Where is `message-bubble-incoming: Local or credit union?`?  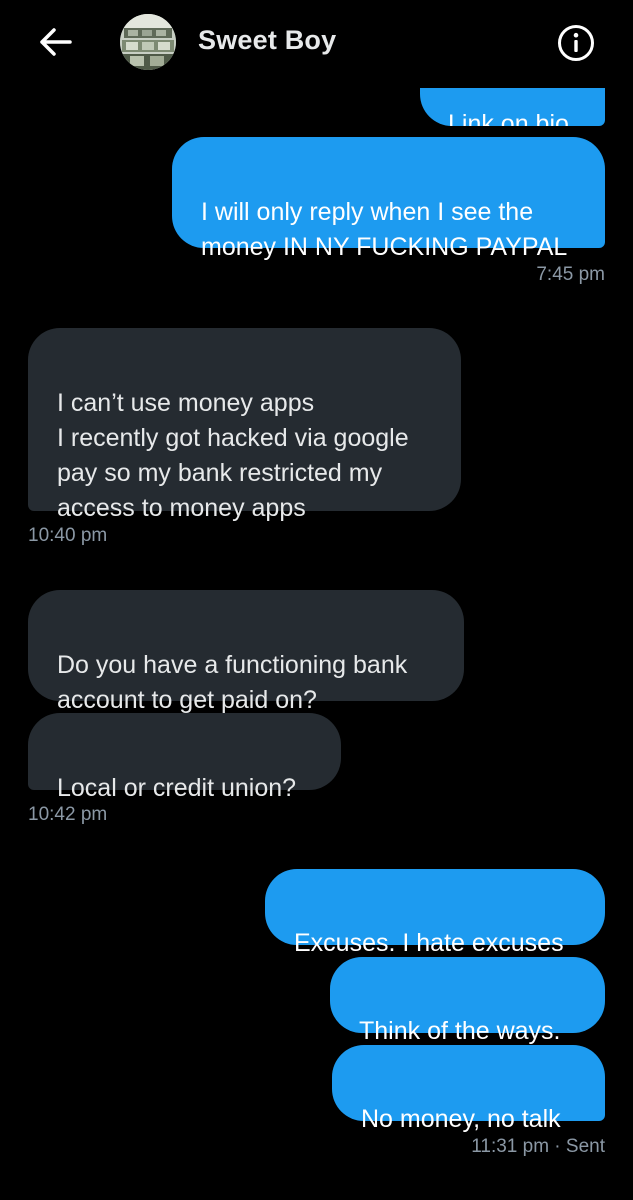 message-bubble-incoming: Local or credit union? is located at coordinates (184, 757).